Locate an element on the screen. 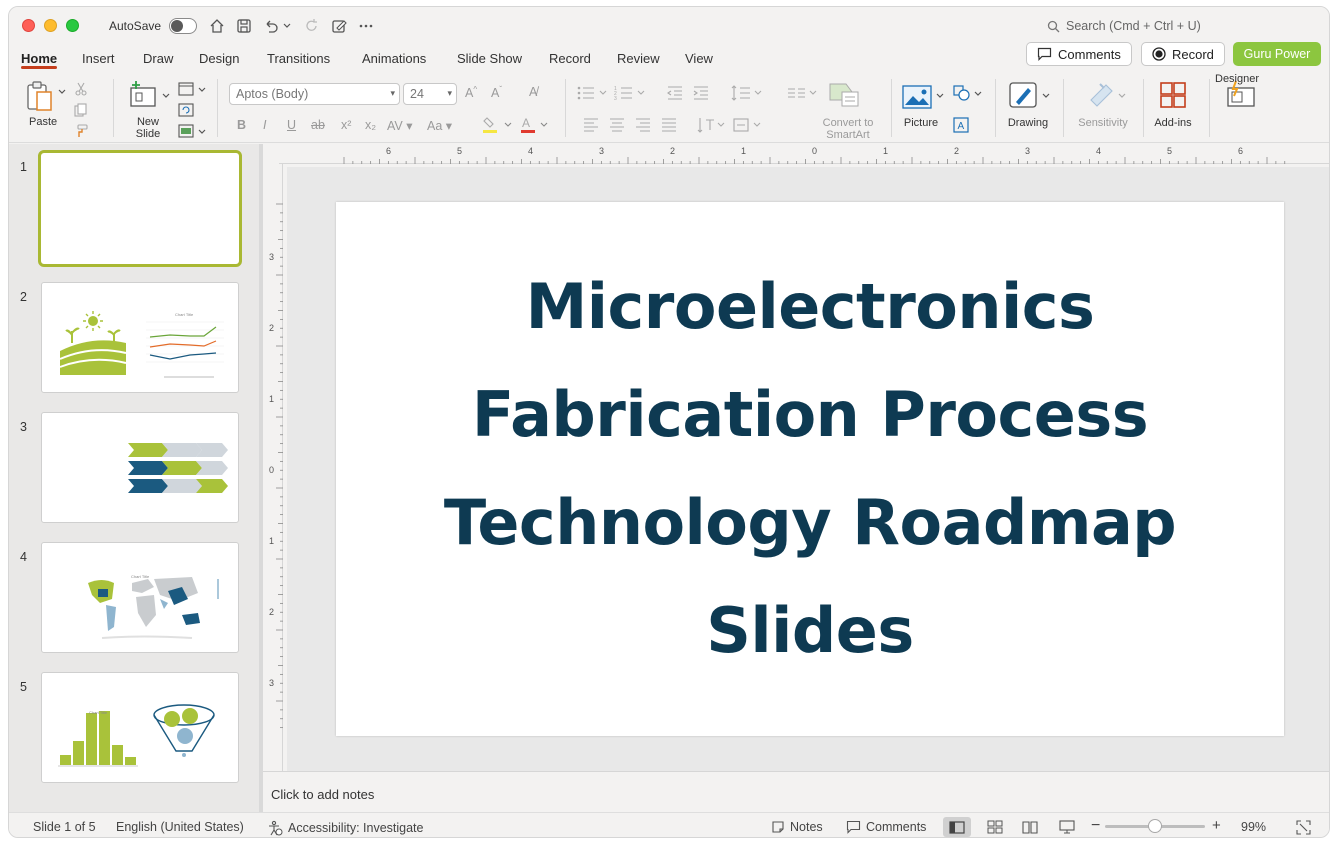 The width and height of the screenshot is (1337, 843). increase-font-size-icon: A^ is located at coordinates (471, 92).